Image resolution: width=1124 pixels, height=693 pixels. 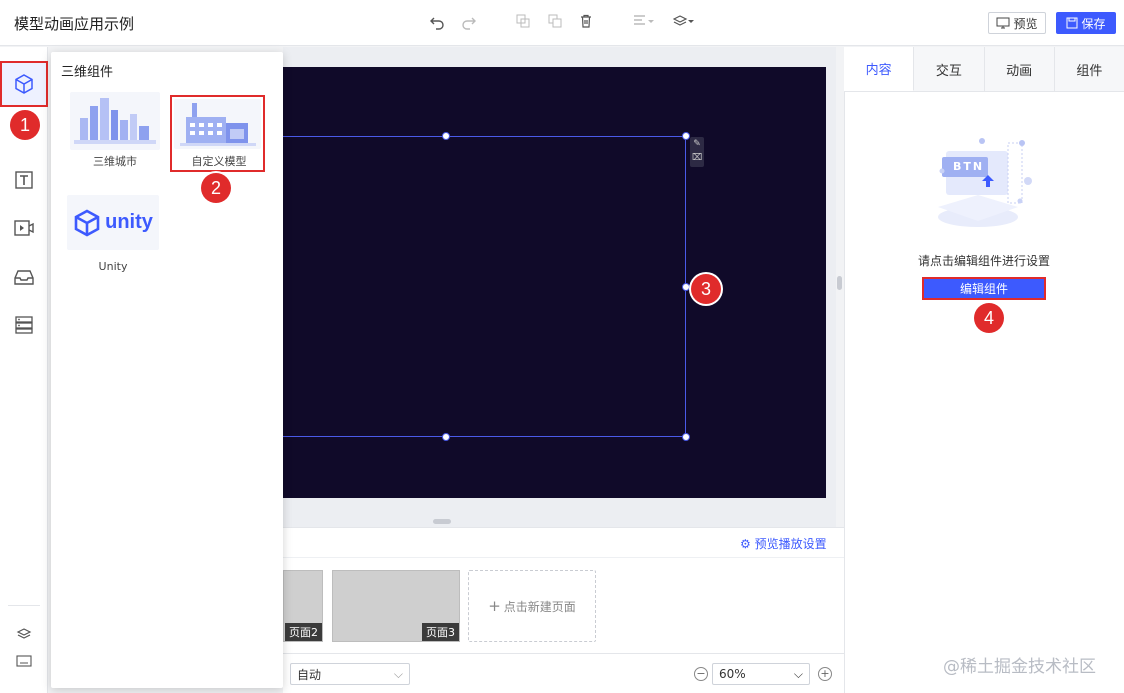 What do you see at coordinates (469, 23) in the screenshot?
I see `redo-icon` at bounding box center [469, 23].